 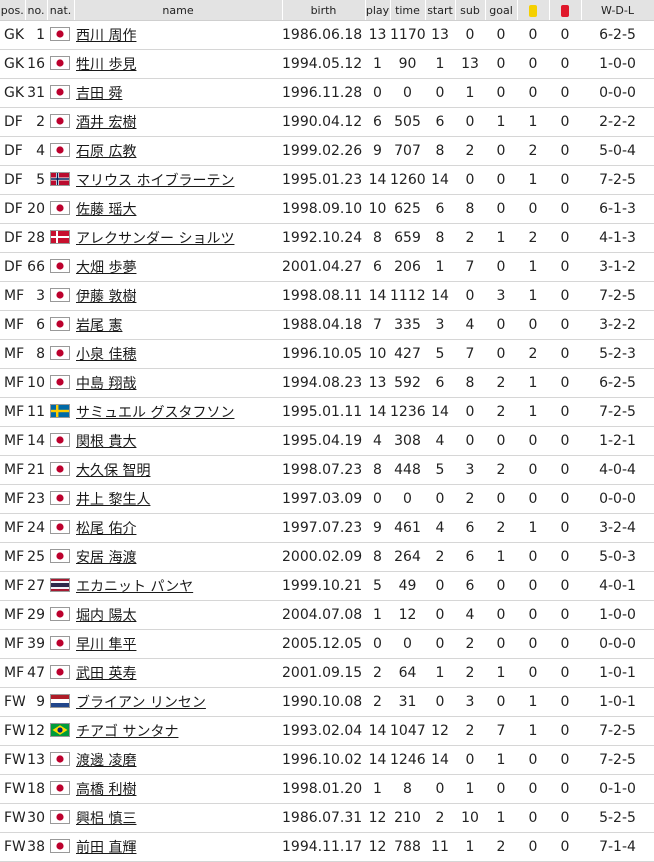 What do you see at coordinates (106, 790) in the screenshot?
I see `player-name-link: 高橋 利樹` at bounding box center [106, 790].